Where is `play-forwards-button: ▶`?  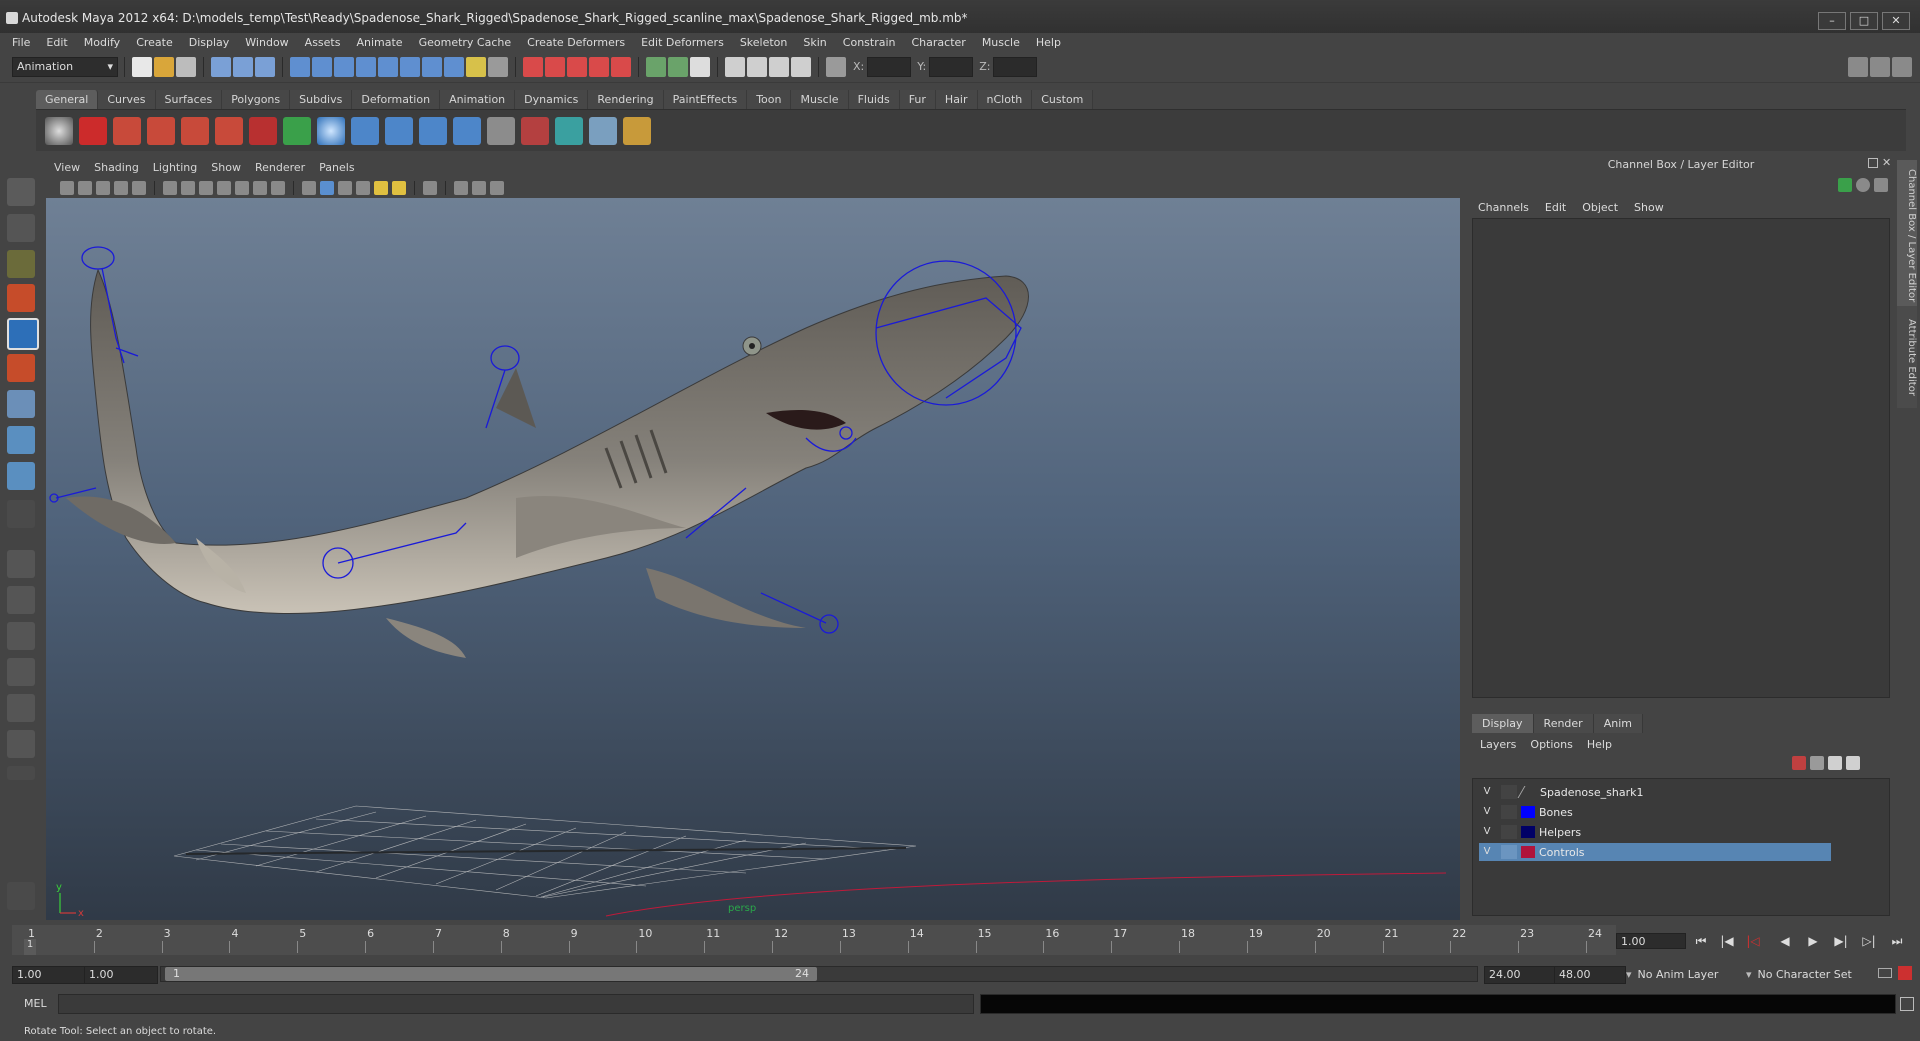 play-forwards-button: ▶ is located at coordinates (1813, 941).